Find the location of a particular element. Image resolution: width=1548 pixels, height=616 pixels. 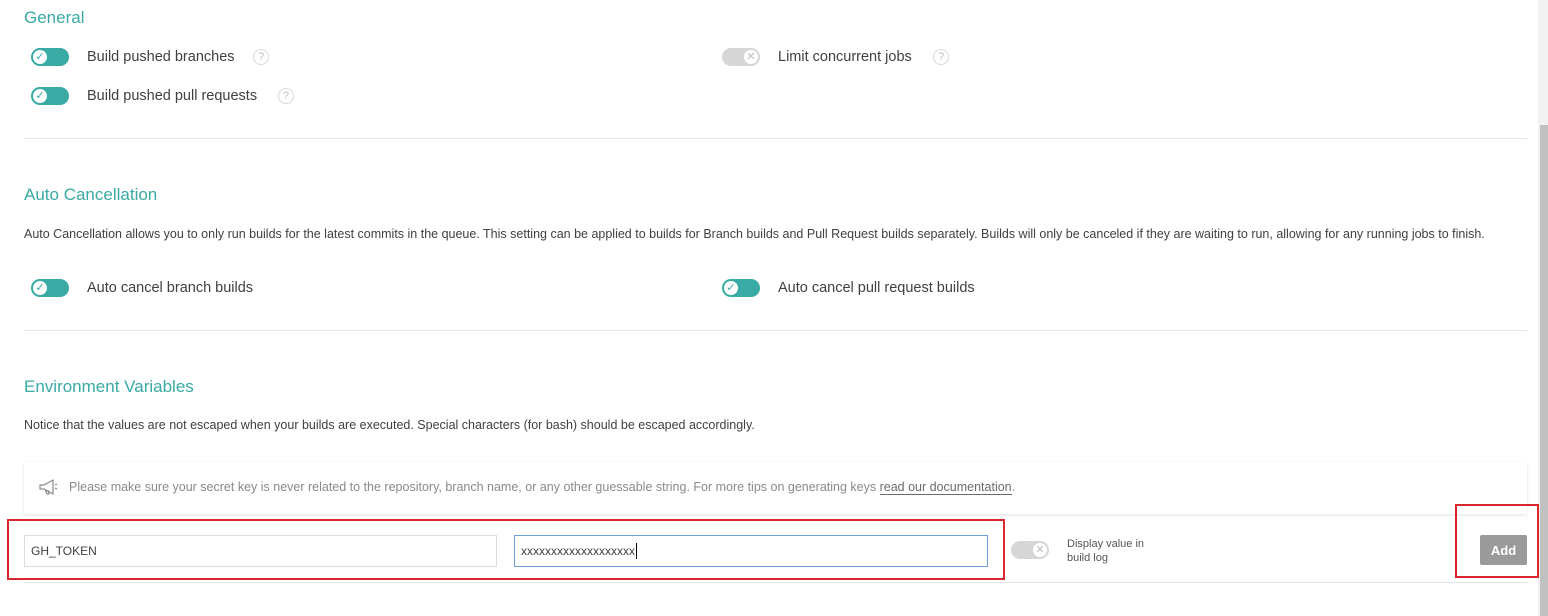

auto-cancel-branch-builds-toggle: ✓ is located at coordinates (50, 288).